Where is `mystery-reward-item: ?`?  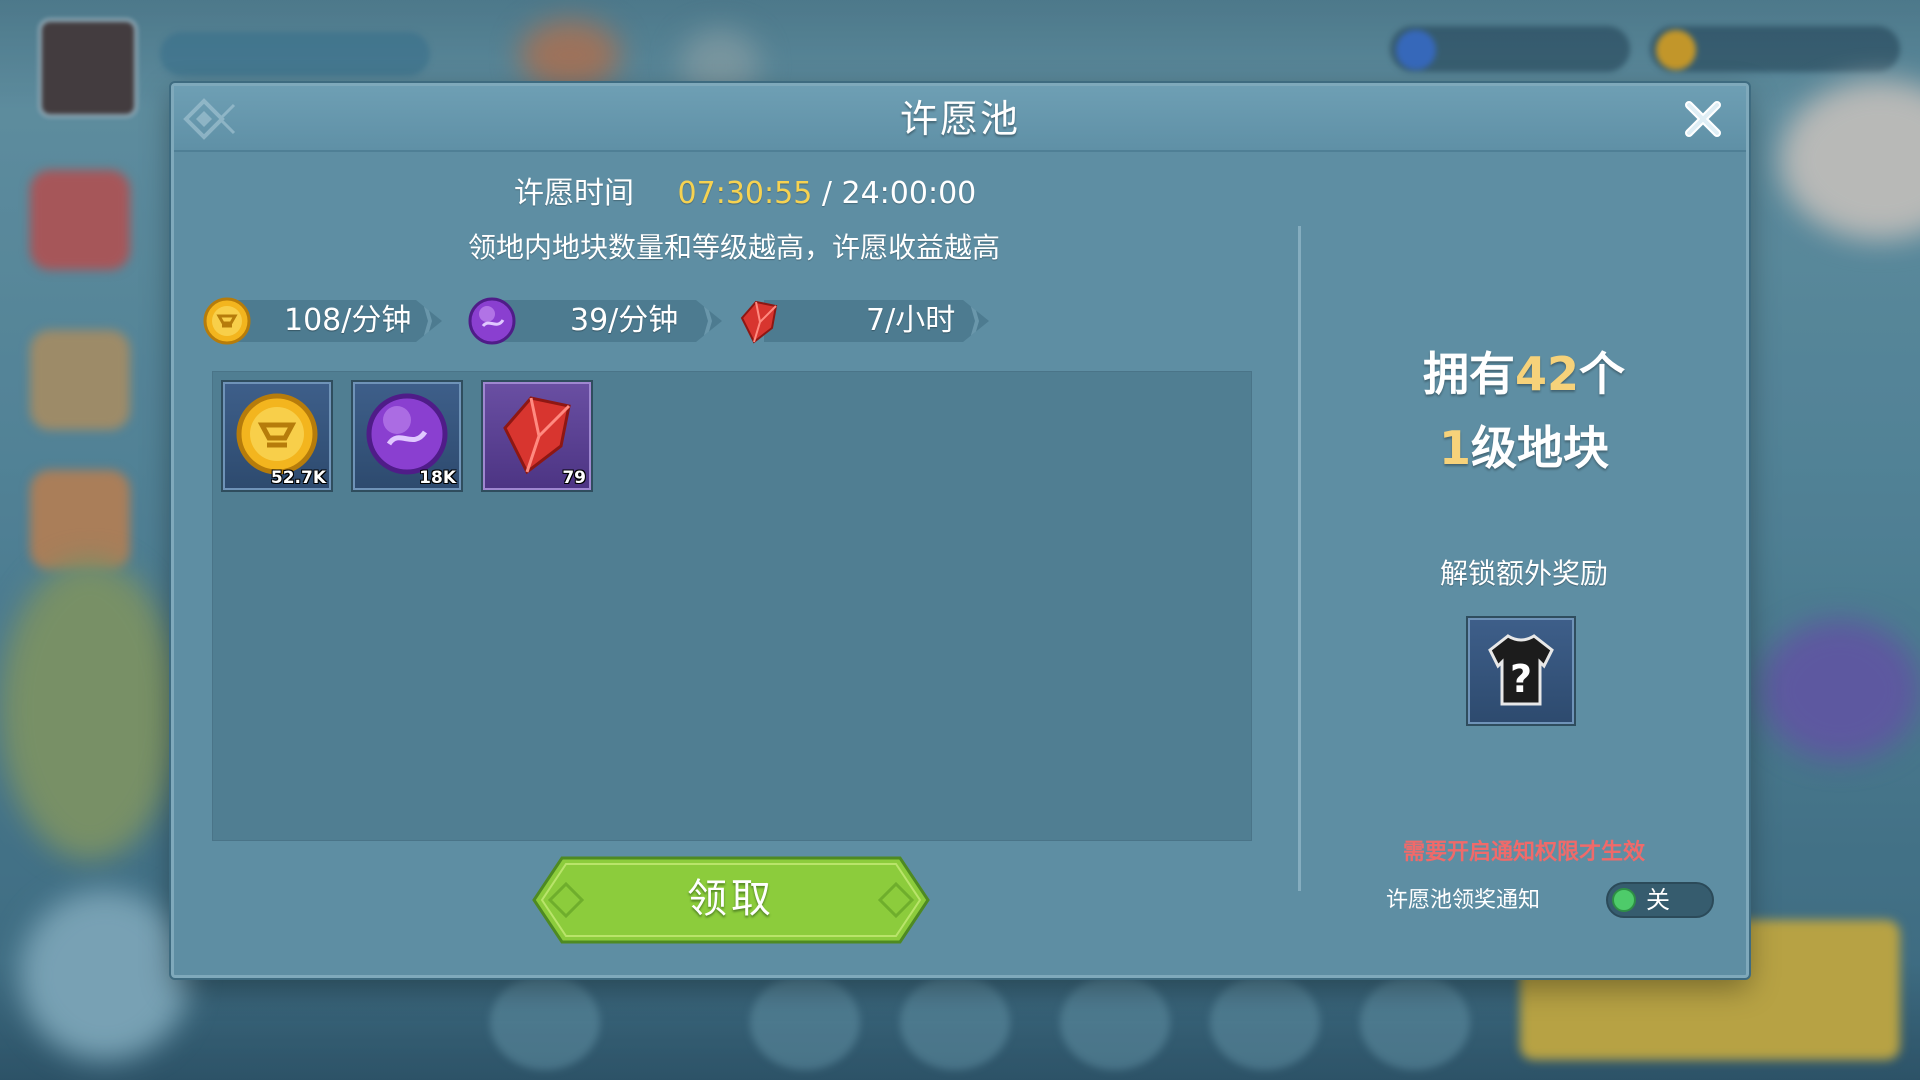 mystery-reward-item: ? is located at coordinates (1521, 671).